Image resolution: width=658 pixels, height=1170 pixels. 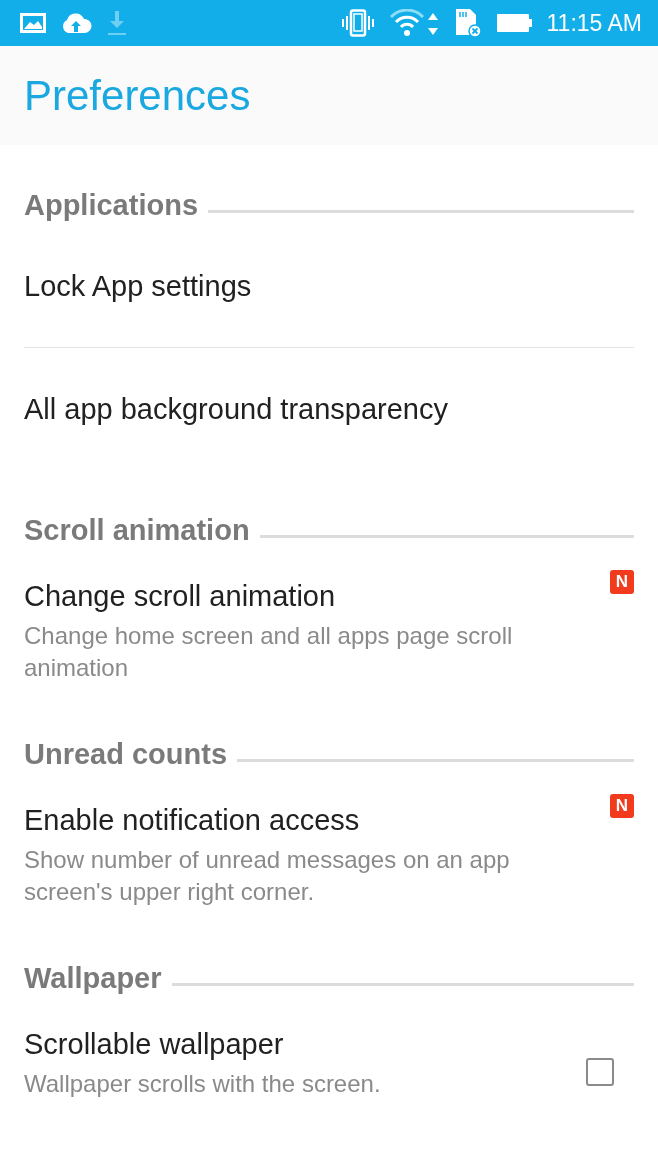 I want to click on setting-title: Enable notification access, so click(x=311, y=820).